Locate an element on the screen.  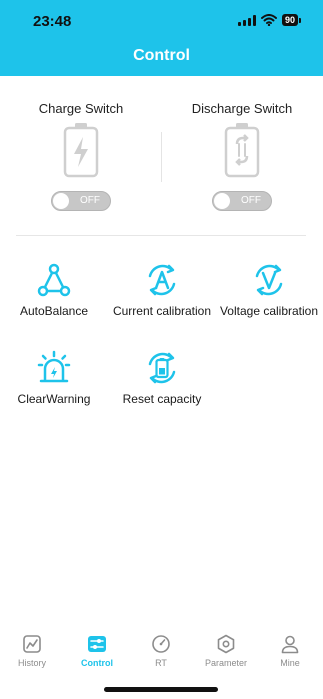
battery-level: 90 is located at coordinates (289, 20).